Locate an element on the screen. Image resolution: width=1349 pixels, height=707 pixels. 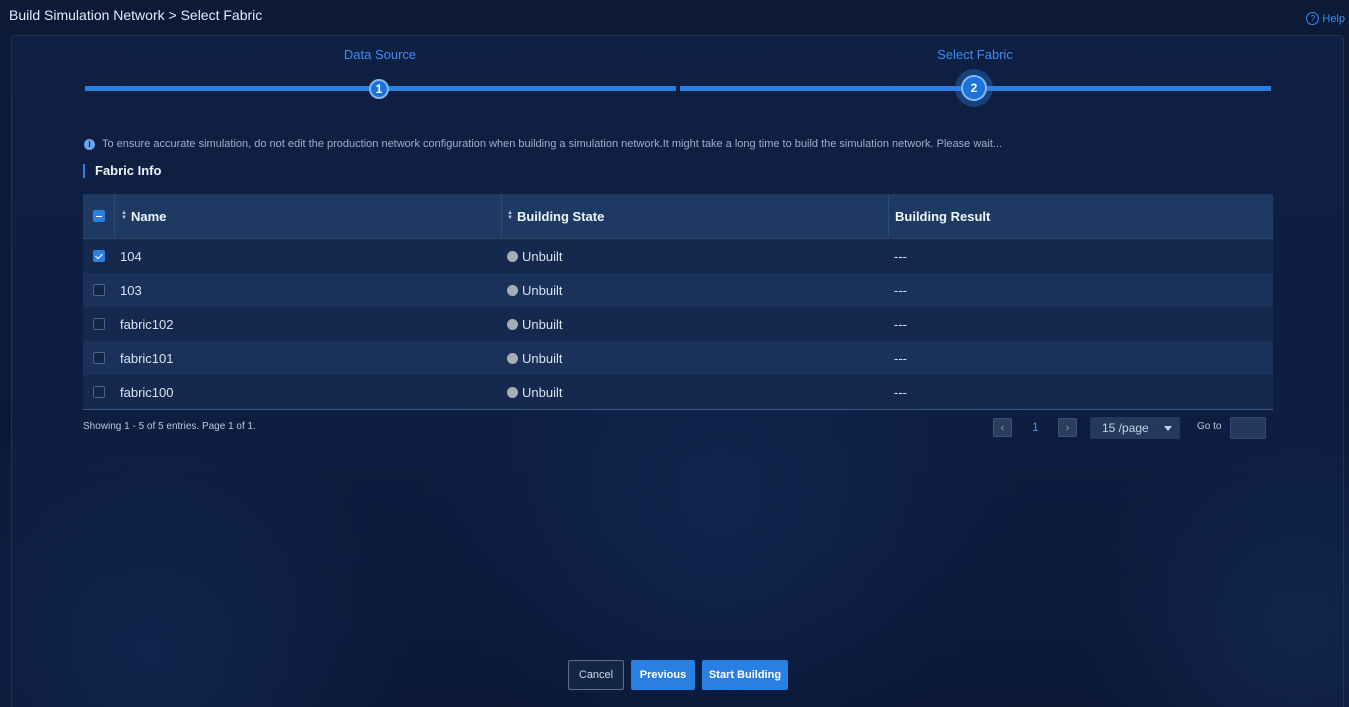
help-link: ? Help is located at coordinates (1325, 18).